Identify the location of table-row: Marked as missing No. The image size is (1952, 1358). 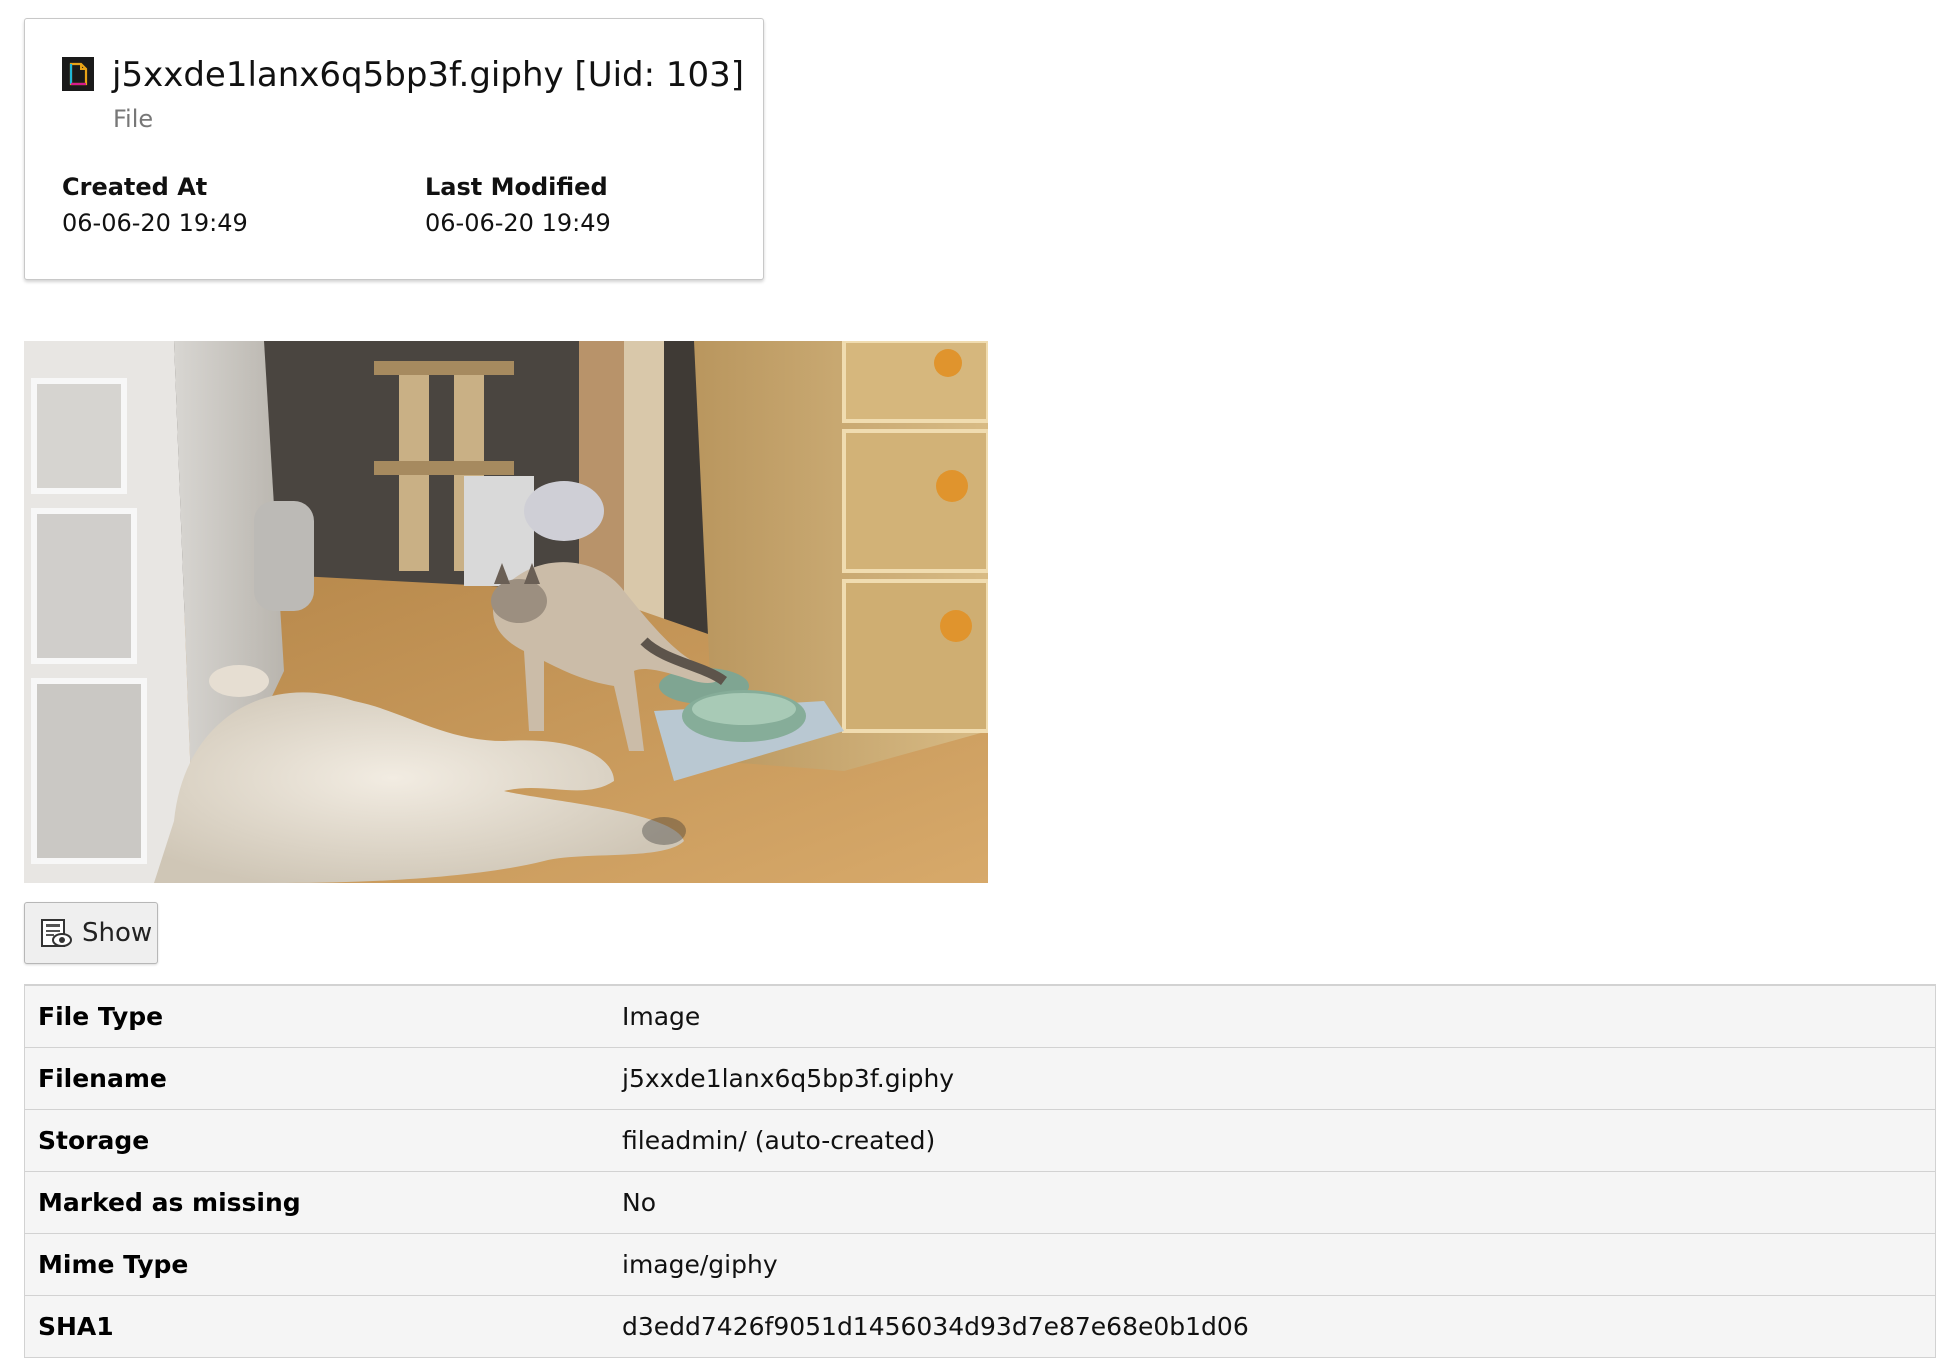
(980, 1202).